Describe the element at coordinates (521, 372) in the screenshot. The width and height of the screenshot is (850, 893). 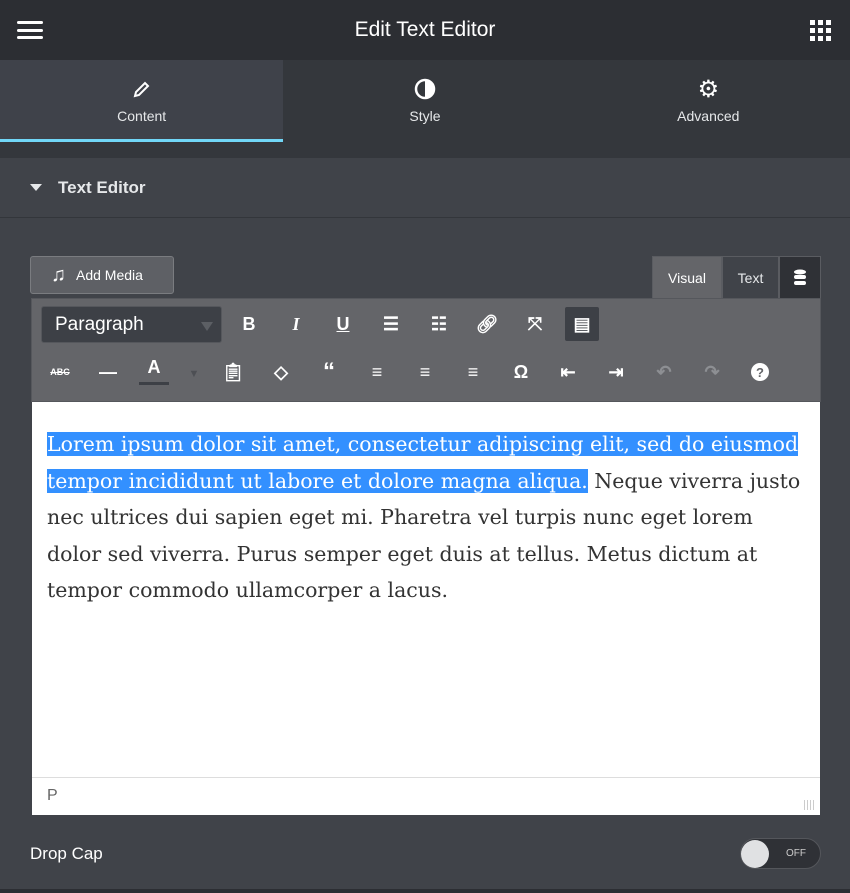
I see `special-character-icon: Ω` at that location.